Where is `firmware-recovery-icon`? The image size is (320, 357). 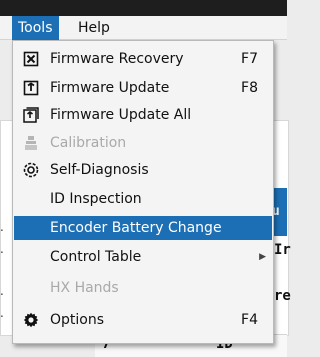 firmware-recovery-icon is located at coordinates (31, 59).